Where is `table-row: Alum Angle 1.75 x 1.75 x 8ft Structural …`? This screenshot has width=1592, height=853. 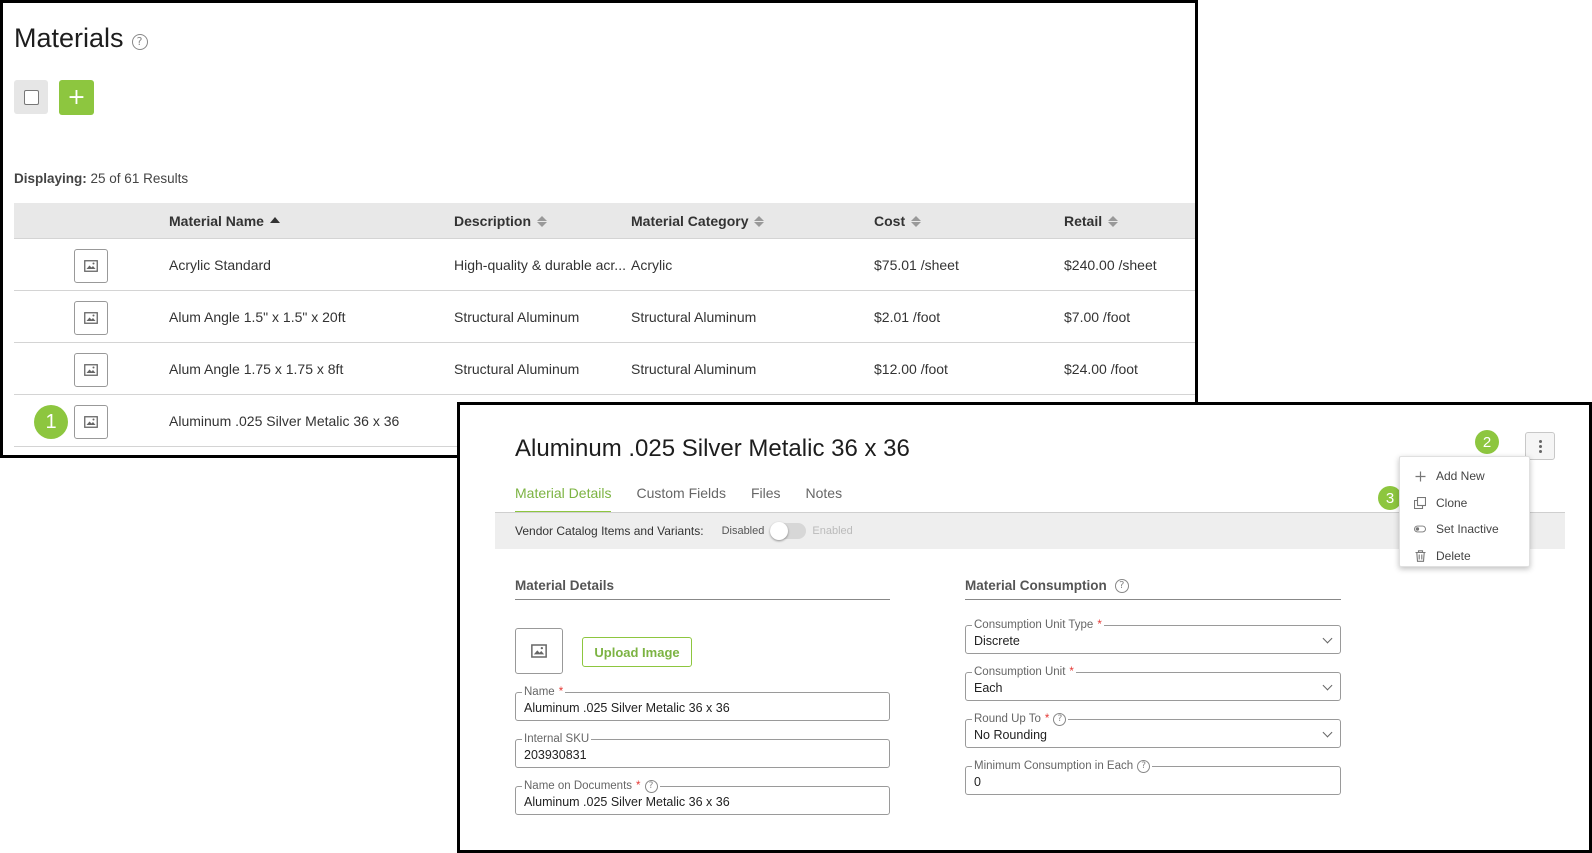 table-row: Alum Angle 1.75 x 1.75 x 8ft Structural … is located at coordinates (604, 369).